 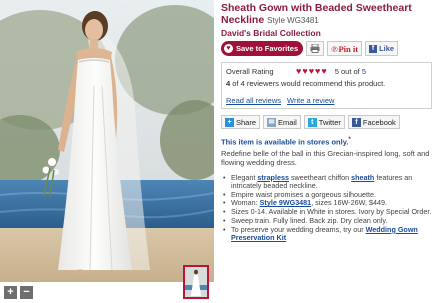 What do you see at coordinates (364, 71) in the screenshot?
I see `rating-score-max: 5` at bounding box center [364, 71].